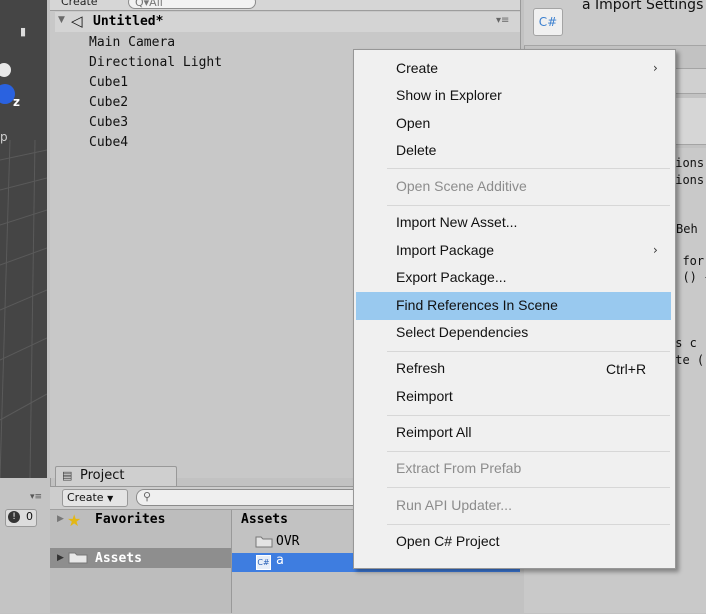  Describe the element at coordinates (61, 20) in the screenshot. I see `expand-arrow-icon: ▼` at that location.